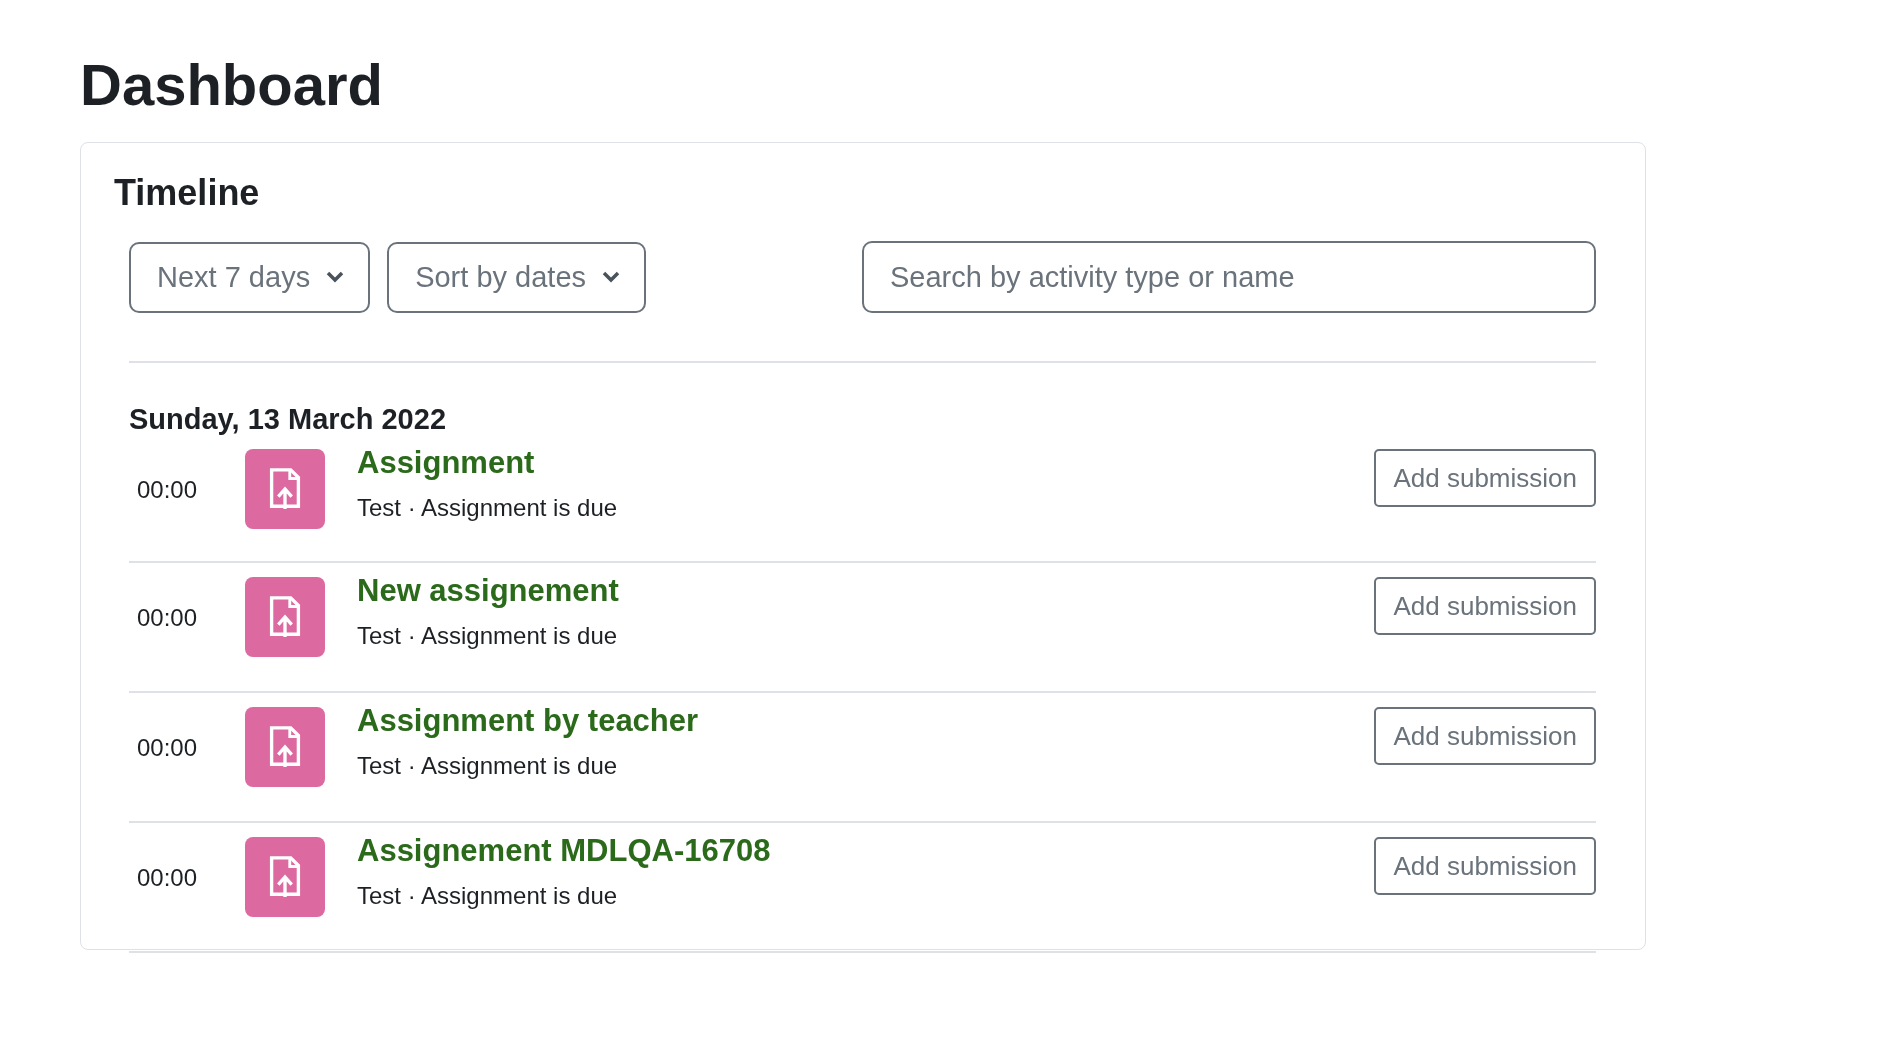 This screenshot has height=1040, width=1890. Describe the element at coordinates (528, 721) in the screenshot. I see `event-link: Assignment by teacher` at that location.